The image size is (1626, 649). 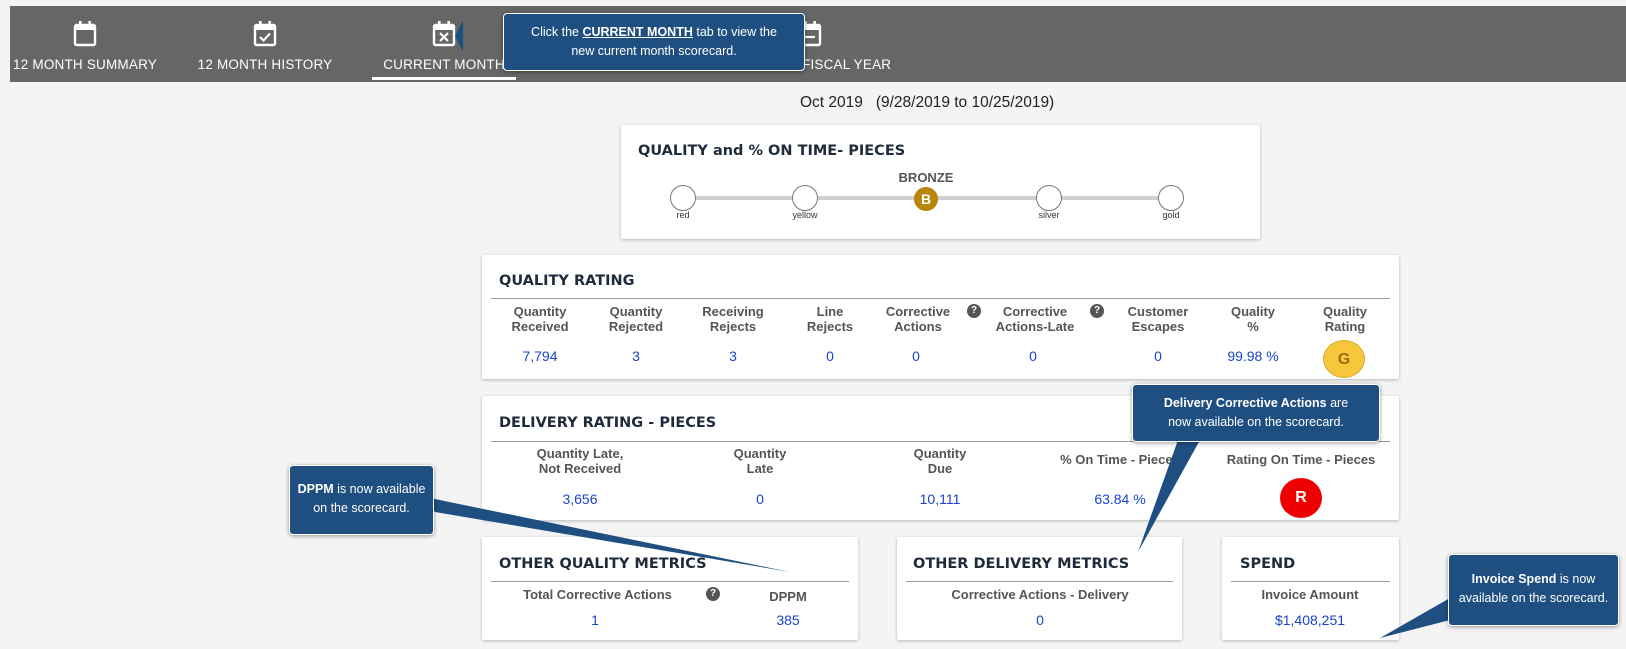 I want to click on active-tab-indicator, so click(x=444, y=78).